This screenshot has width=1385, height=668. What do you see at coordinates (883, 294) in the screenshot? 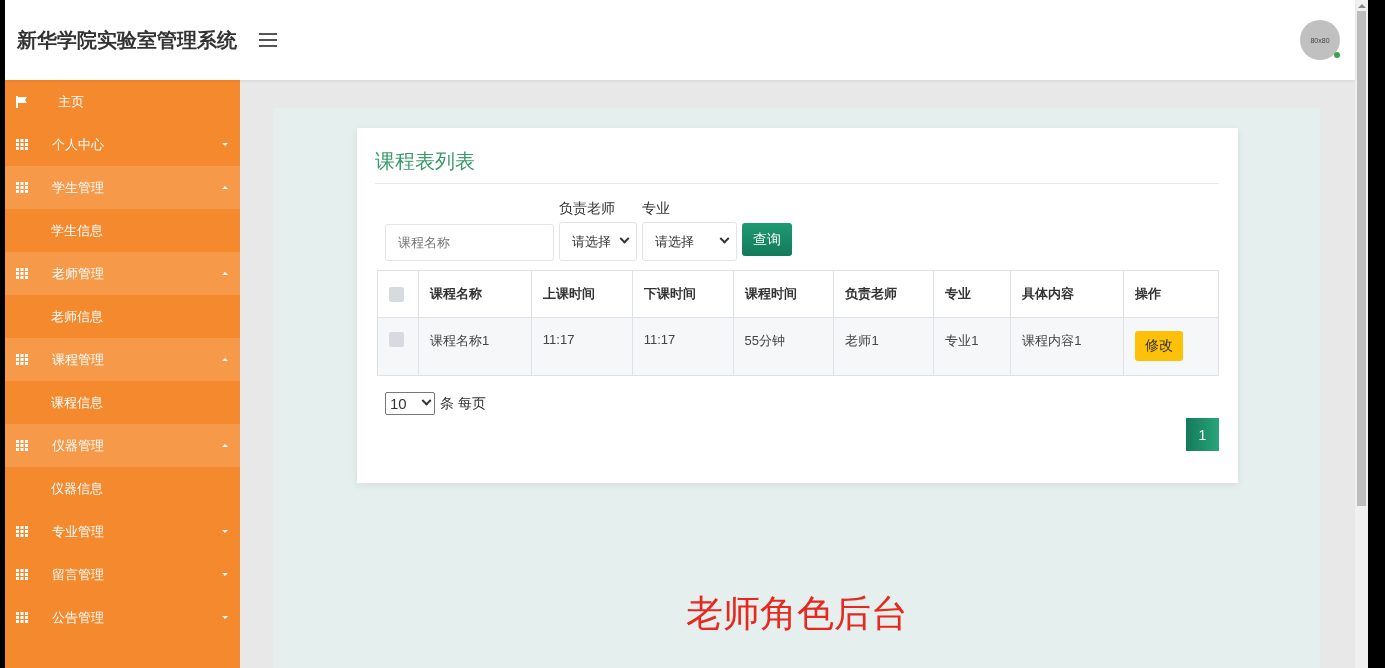
I see `column-header: 负责老师` at bounding box center [883, 294].